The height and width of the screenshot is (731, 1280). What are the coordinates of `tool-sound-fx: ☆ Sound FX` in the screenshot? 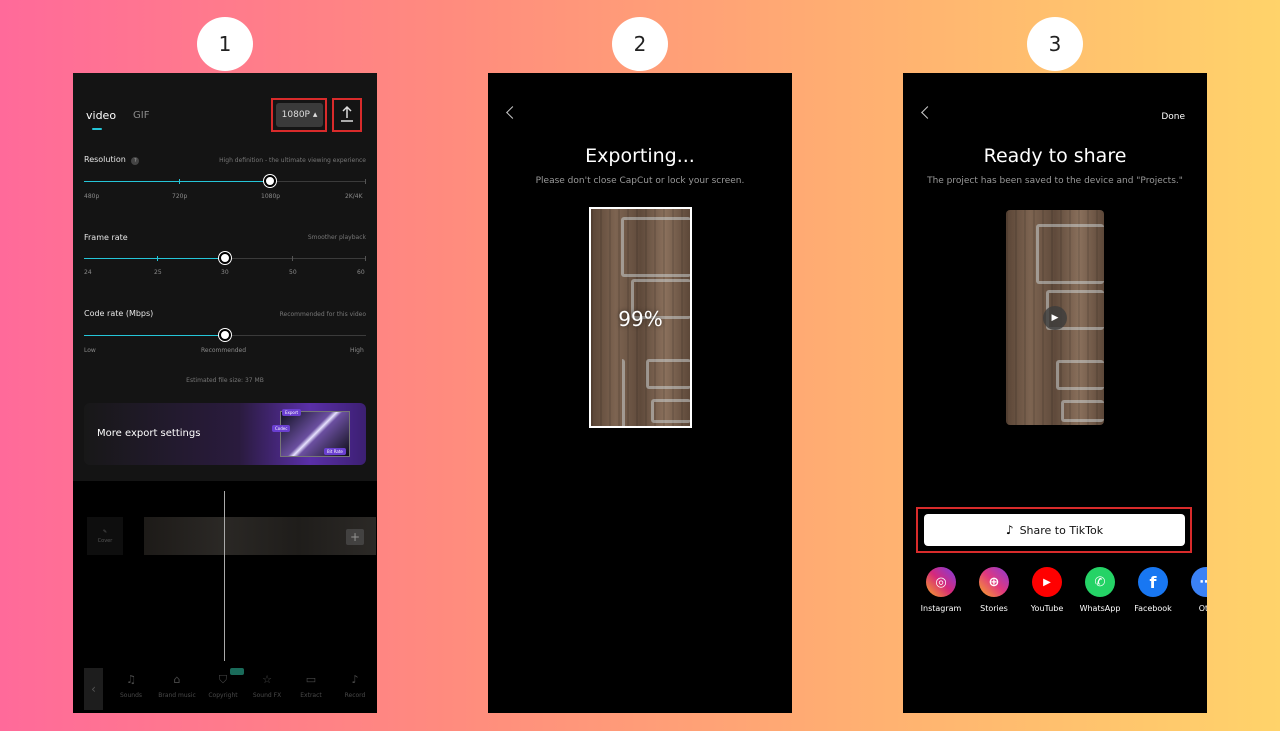 It's located at (267, 686).